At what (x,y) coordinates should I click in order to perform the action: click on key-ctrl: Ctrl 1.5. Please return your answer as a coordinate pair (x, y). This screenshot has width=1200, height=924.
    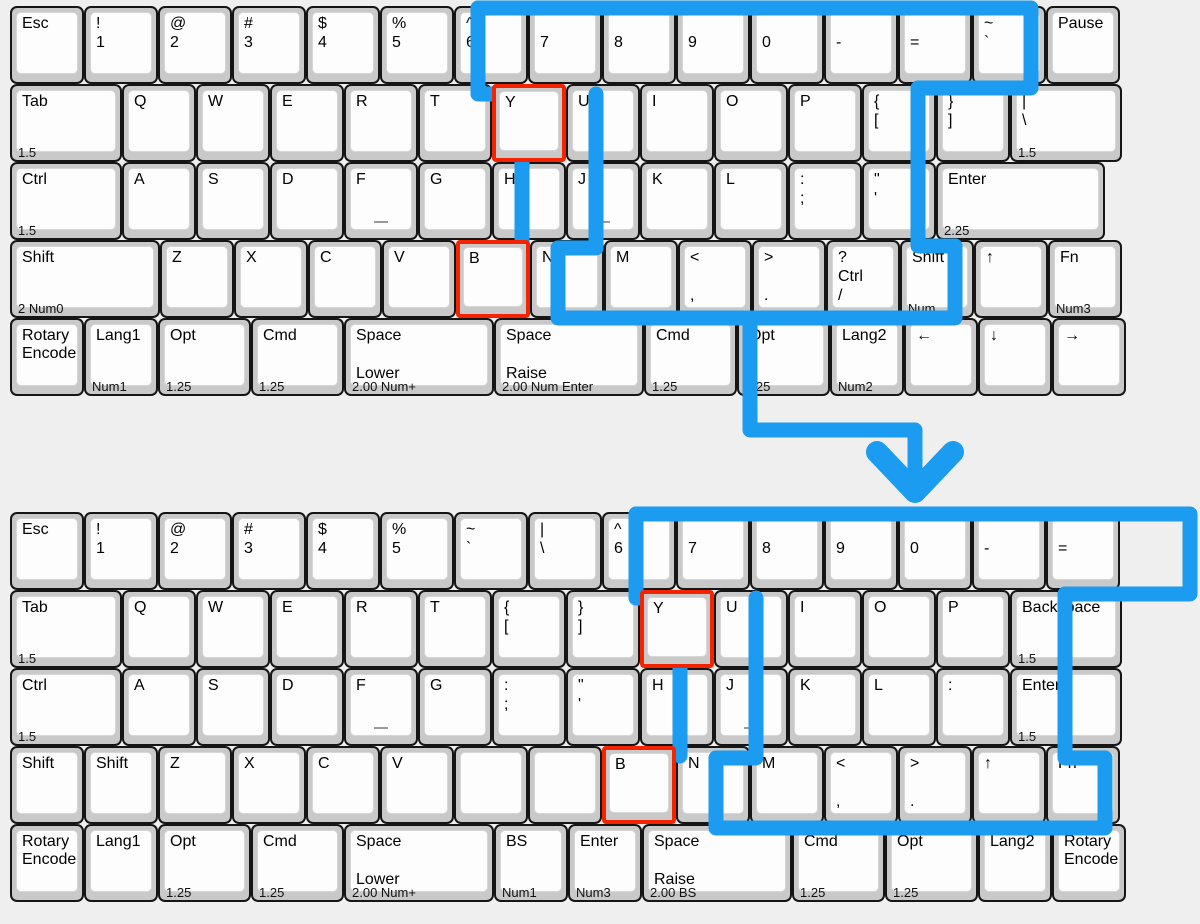
    Looking at the image, I should click on (66, 201).